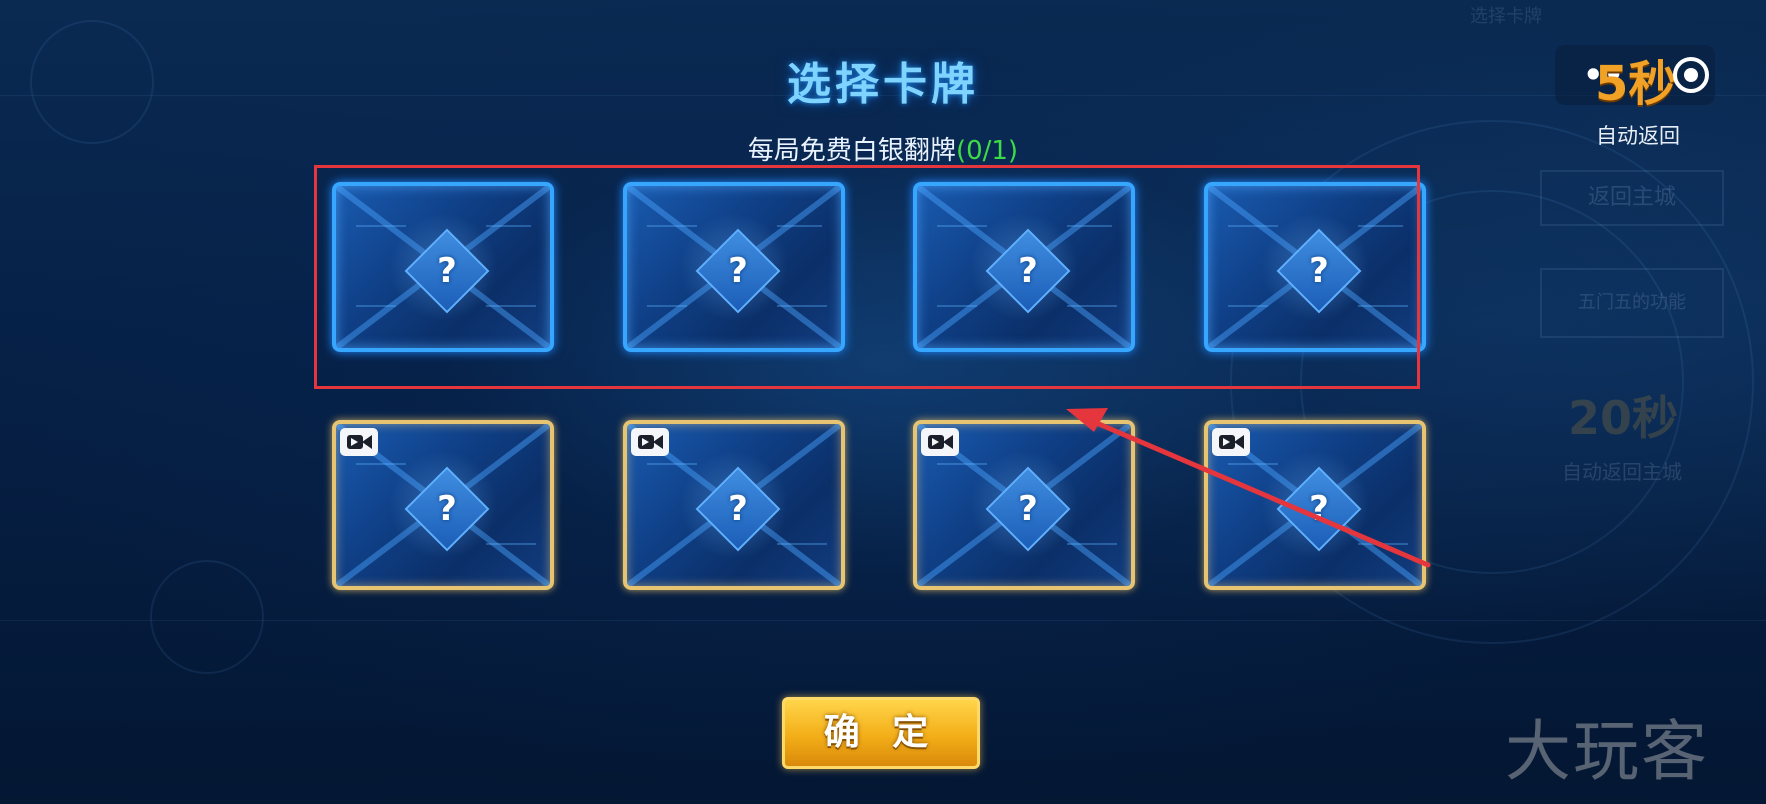 Image resolution: width=1766 pixels, height=804 pixels. I want to click on confirm-button: 确 定, so click(881, 733).